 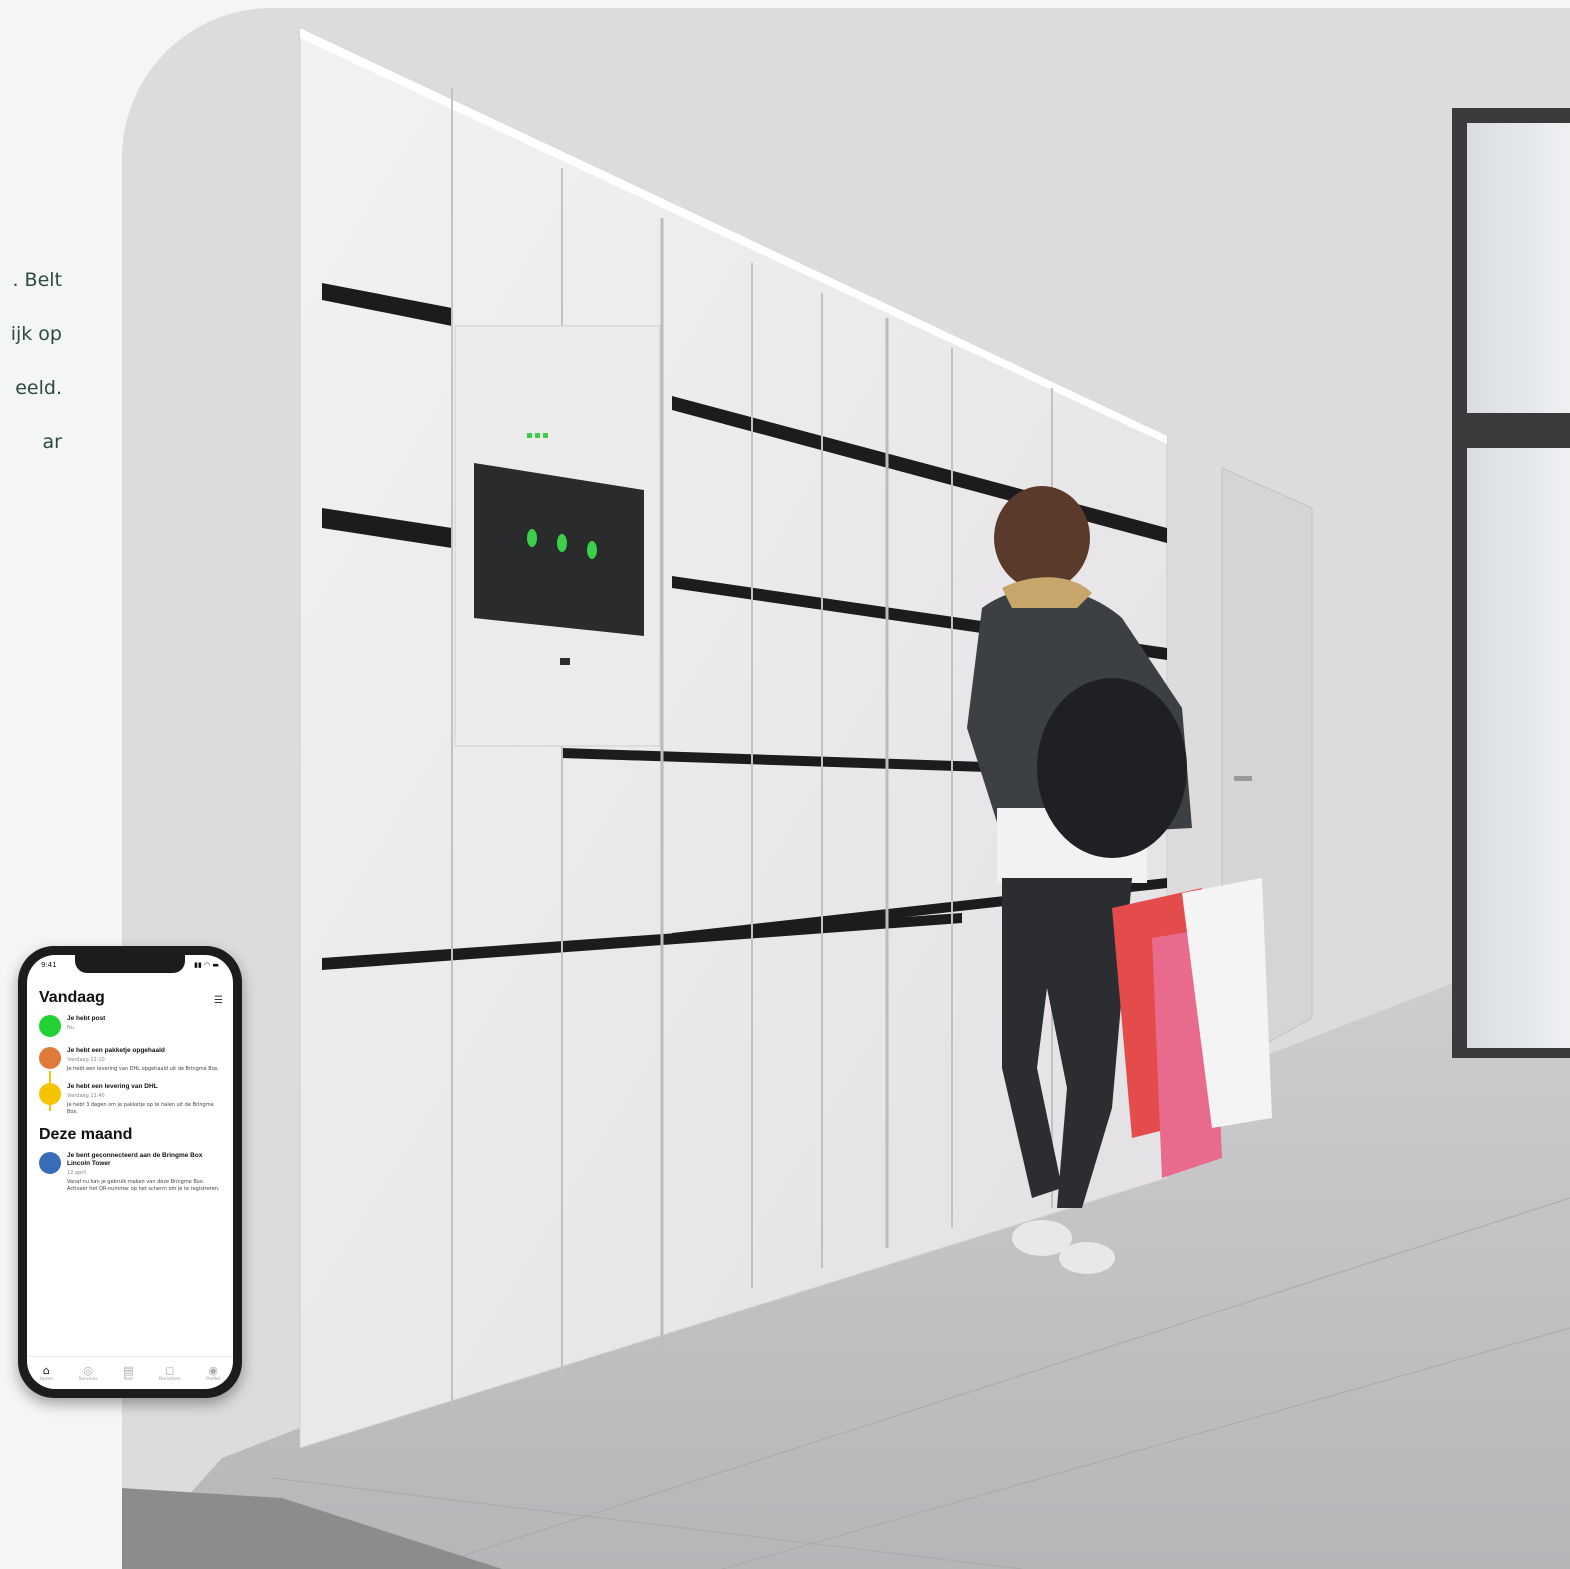 I want to click on home-icon: ⌂, so click(x=46, y=1370).